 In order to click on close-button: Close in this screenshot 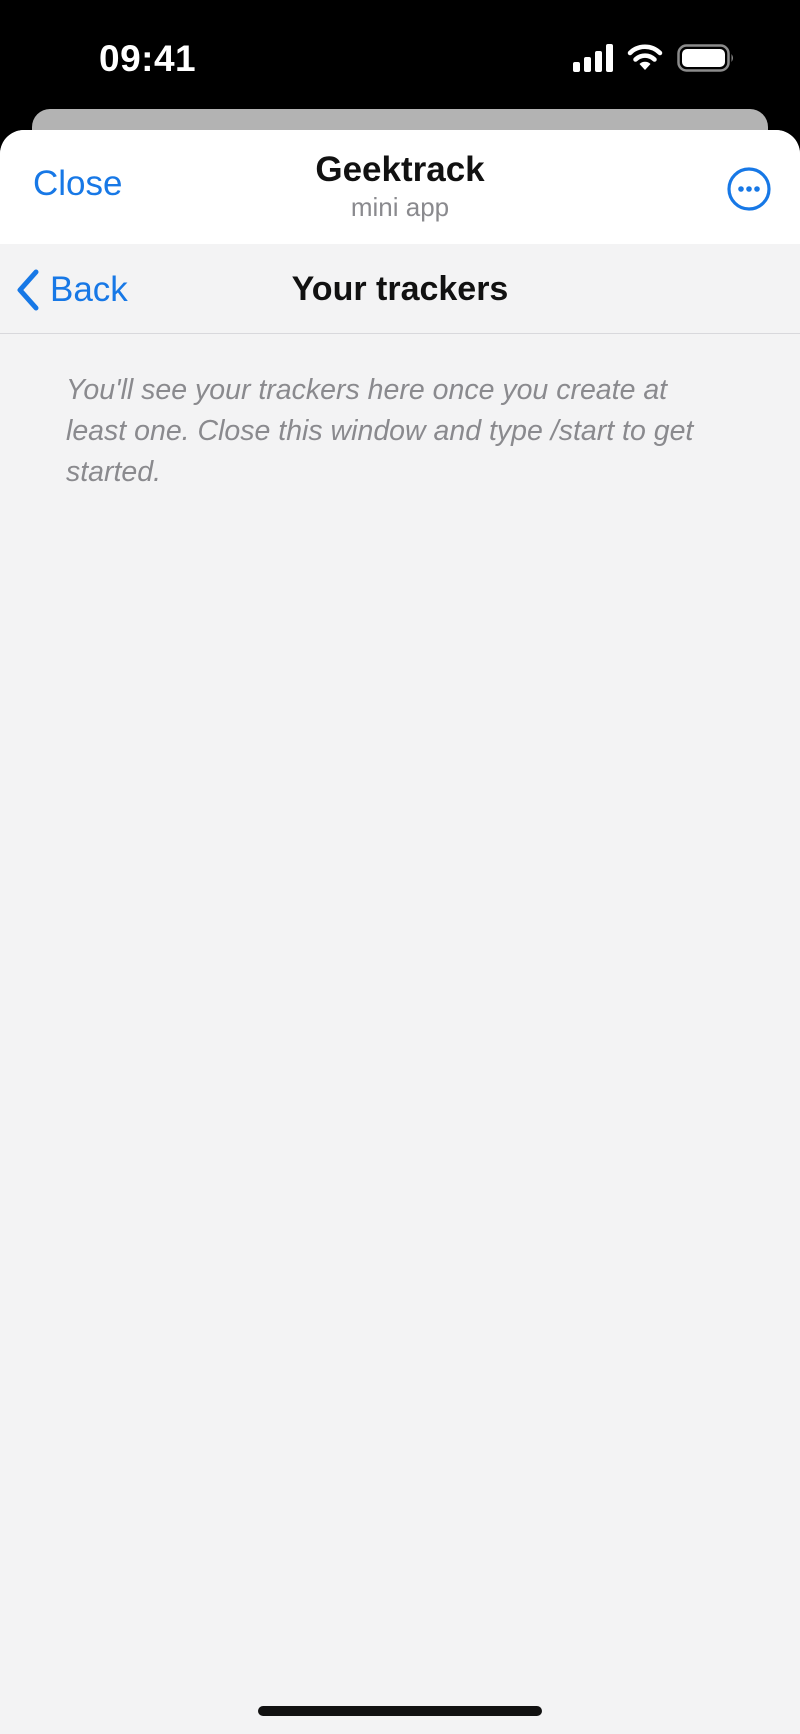, I will do `click(77, 184)`.